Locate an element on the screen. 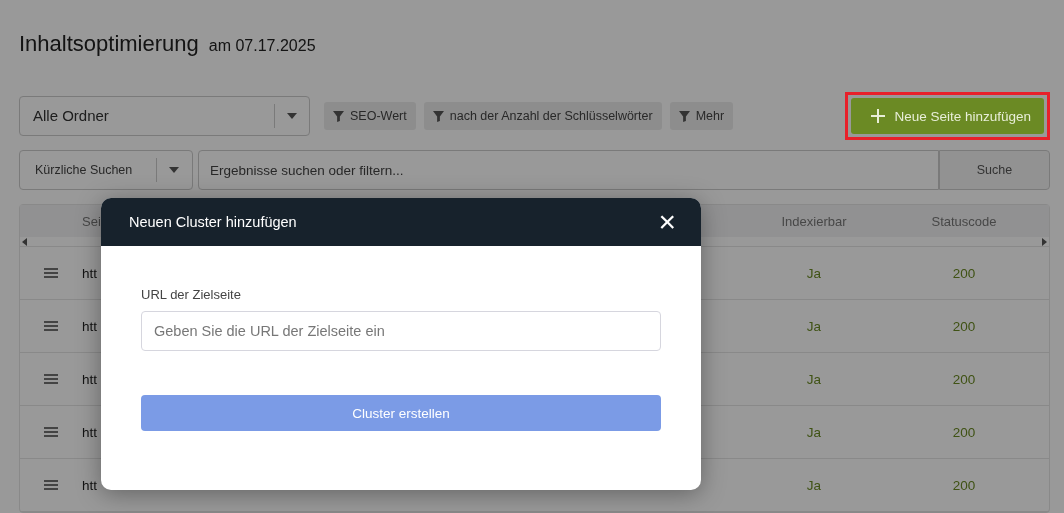  page-title: Inhaltsoptimierung is located at coordinates (109, 44).